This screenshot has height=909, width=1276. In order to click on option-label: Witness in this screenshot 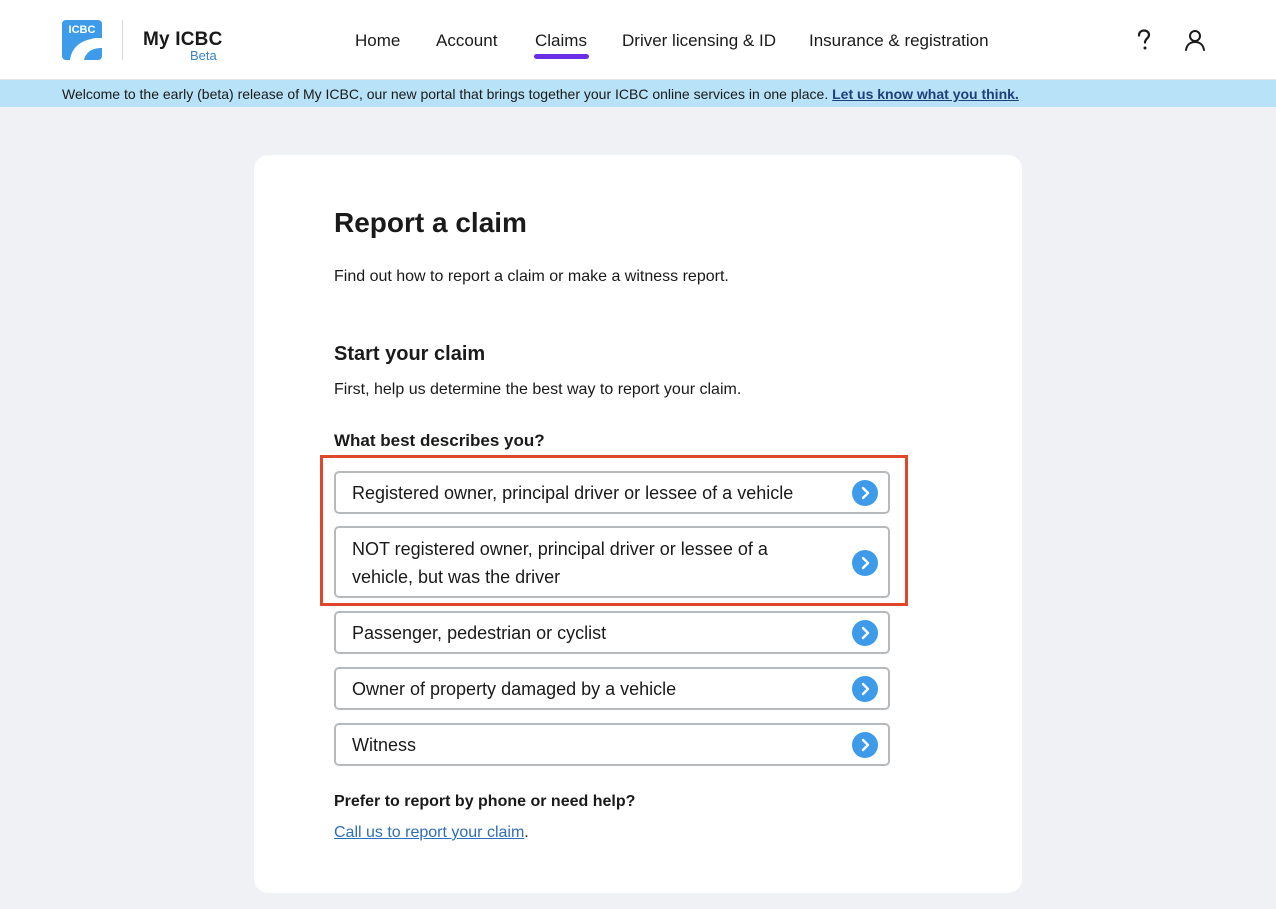, I will do `click(384, 745)`.